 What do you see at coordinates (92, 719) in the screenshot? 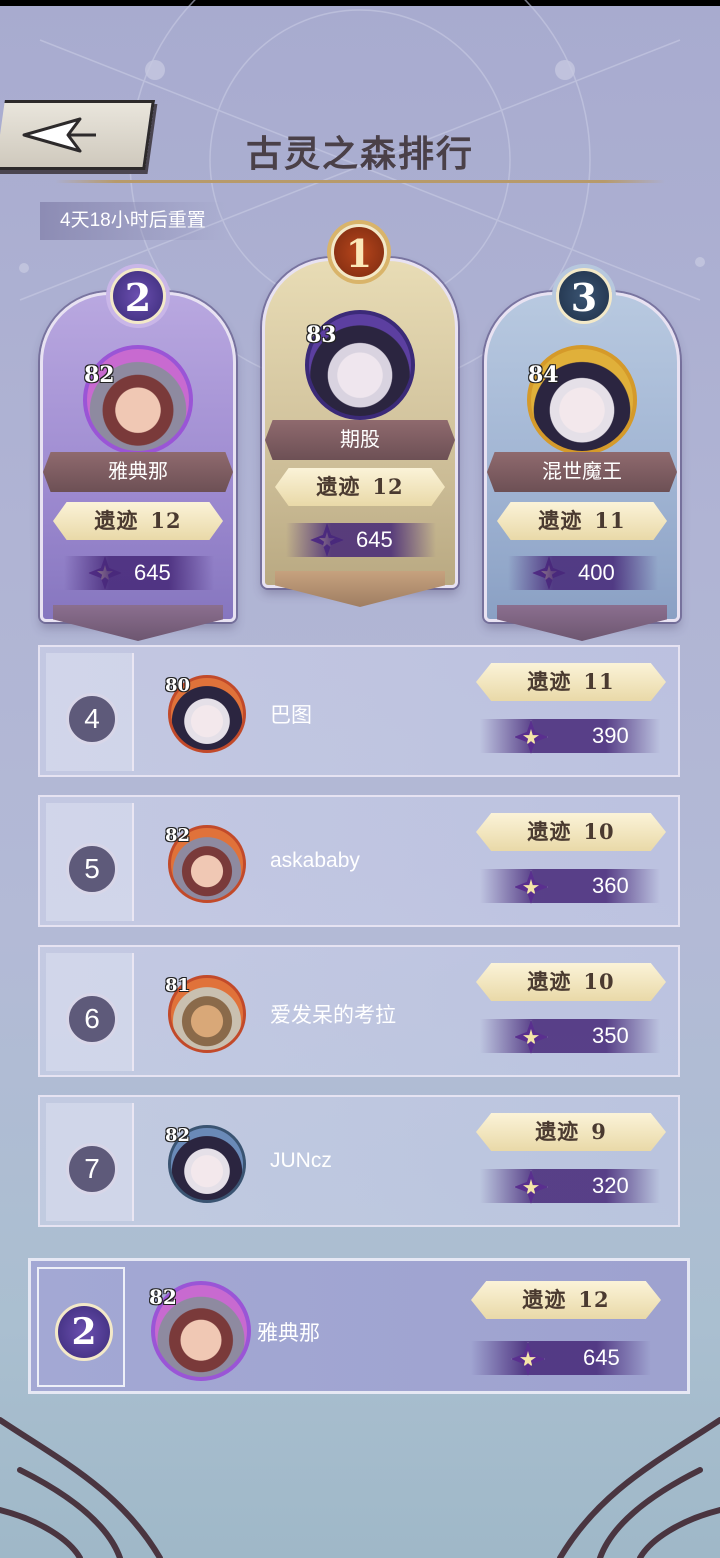
I see `rank-number: 4` at bounding box center [92, 719].